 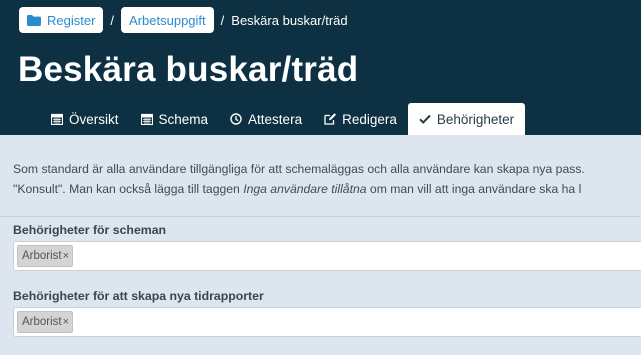 What do you see at coordinates (305, 189) in the screenshot?
I see `intro-tag-name: Inga användare tillåtna` at bounding box center [305, 189].